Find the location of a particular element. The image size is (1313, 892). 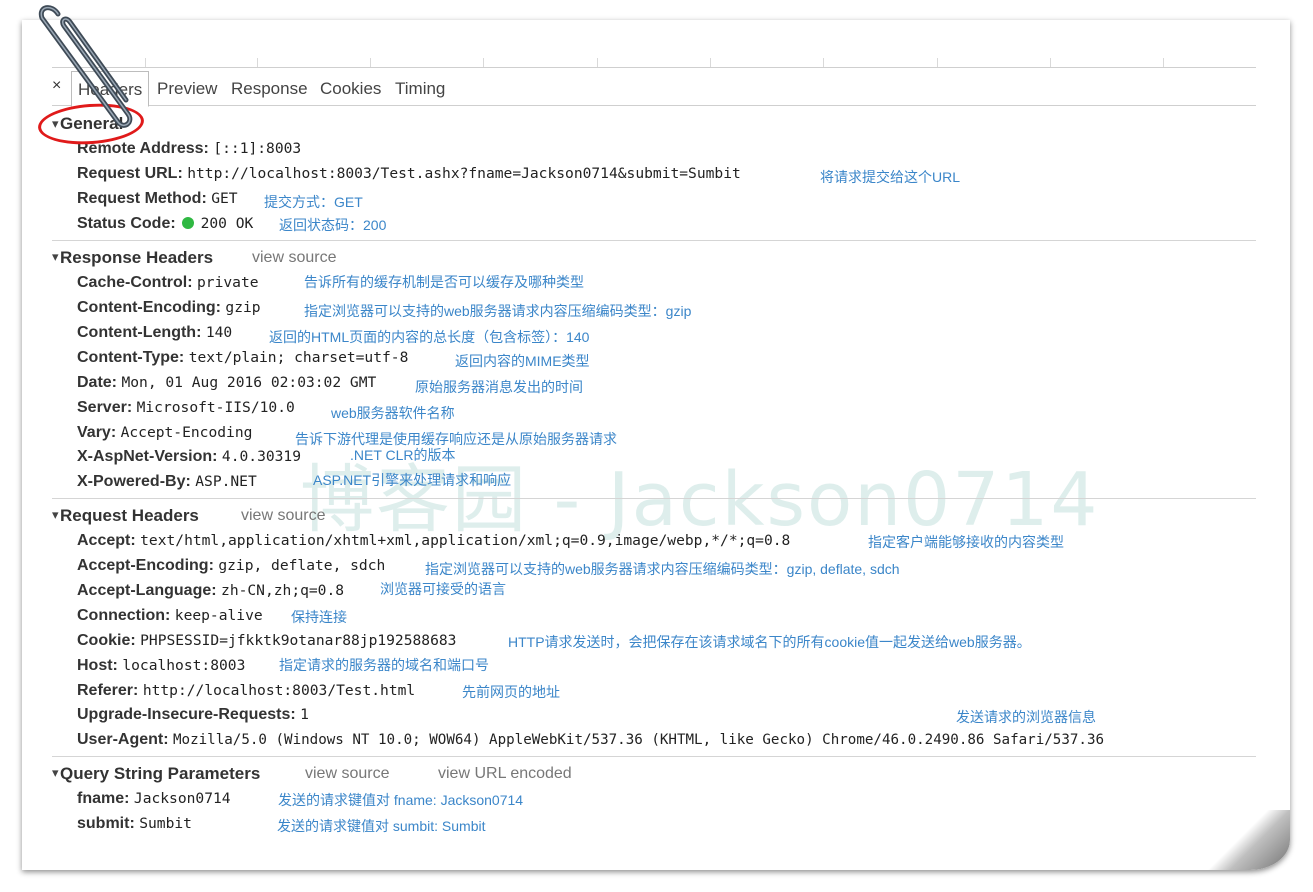

general-row-remote-address: Remote Address: [::1]:8003 is located at coordinates (189, 149).